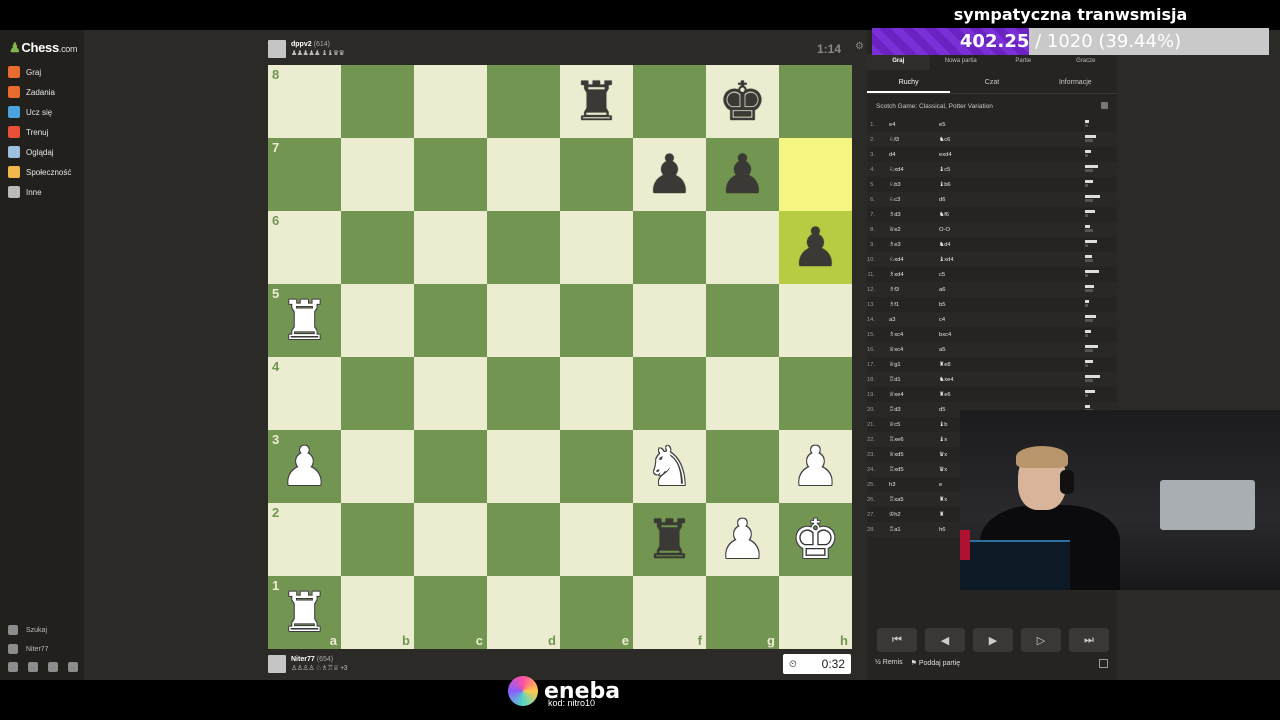  Describe the element at coordinates (815, 174) in the screenshot. I see `square-h7` at that location.